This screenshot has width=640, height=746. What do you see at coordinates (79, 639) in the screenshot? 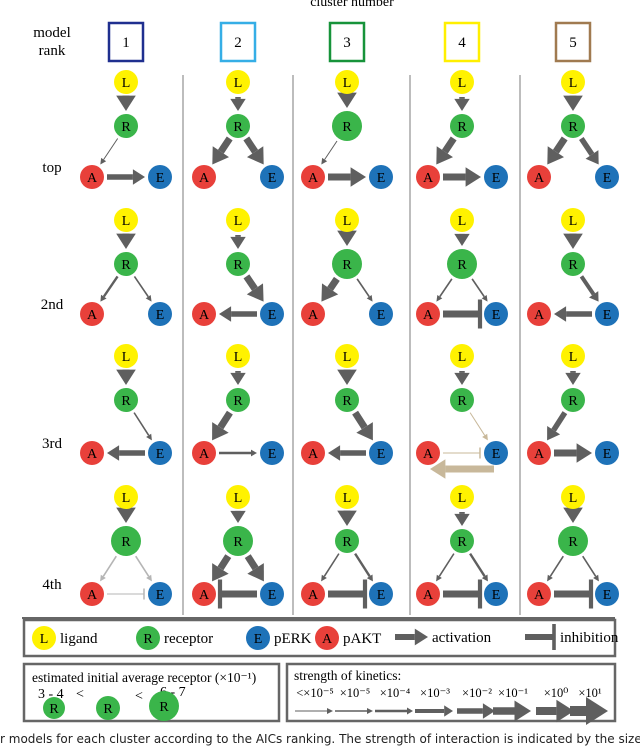
I see `legend-label: ligand` at bounding box center [79, 639].